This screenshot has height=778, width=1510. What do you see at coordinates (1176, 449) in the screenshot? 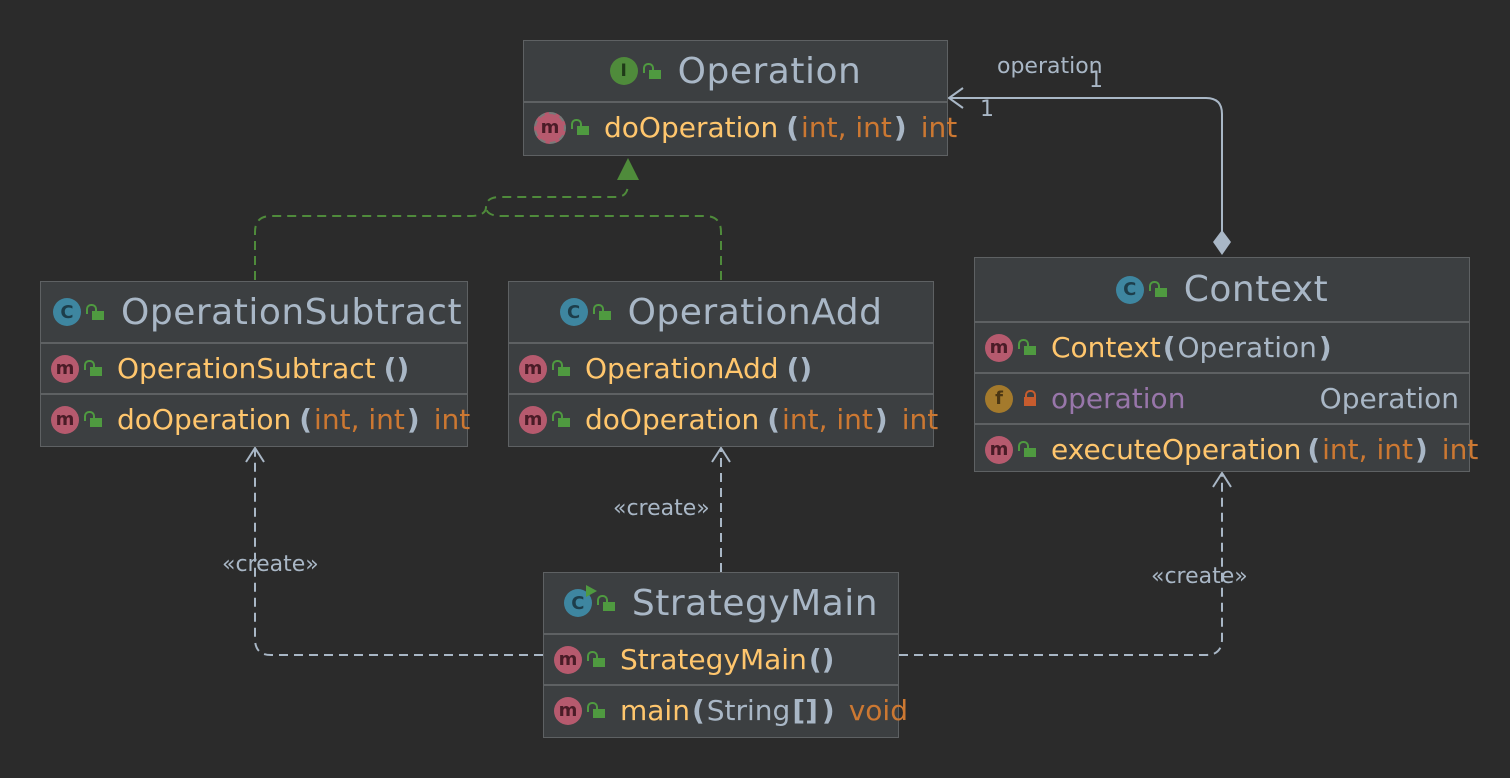
I see `method-name: executeOperation` at bounding box center [1176, 449].